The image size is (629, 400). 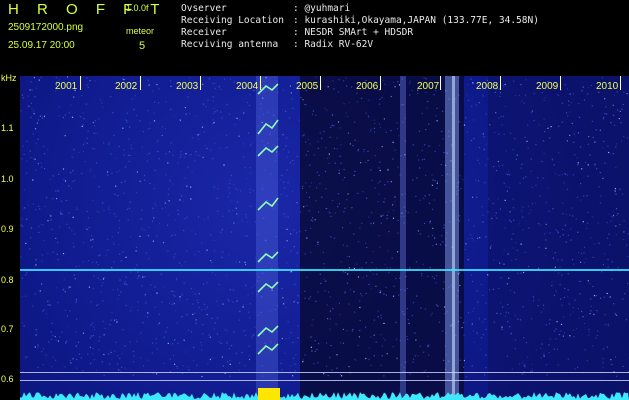 What do you see at coordinates (277, 44) in the screenshot?
I see `info-row-antenna: Recviving antenna: Radix RV-62V` at bounding box center [277, 44].